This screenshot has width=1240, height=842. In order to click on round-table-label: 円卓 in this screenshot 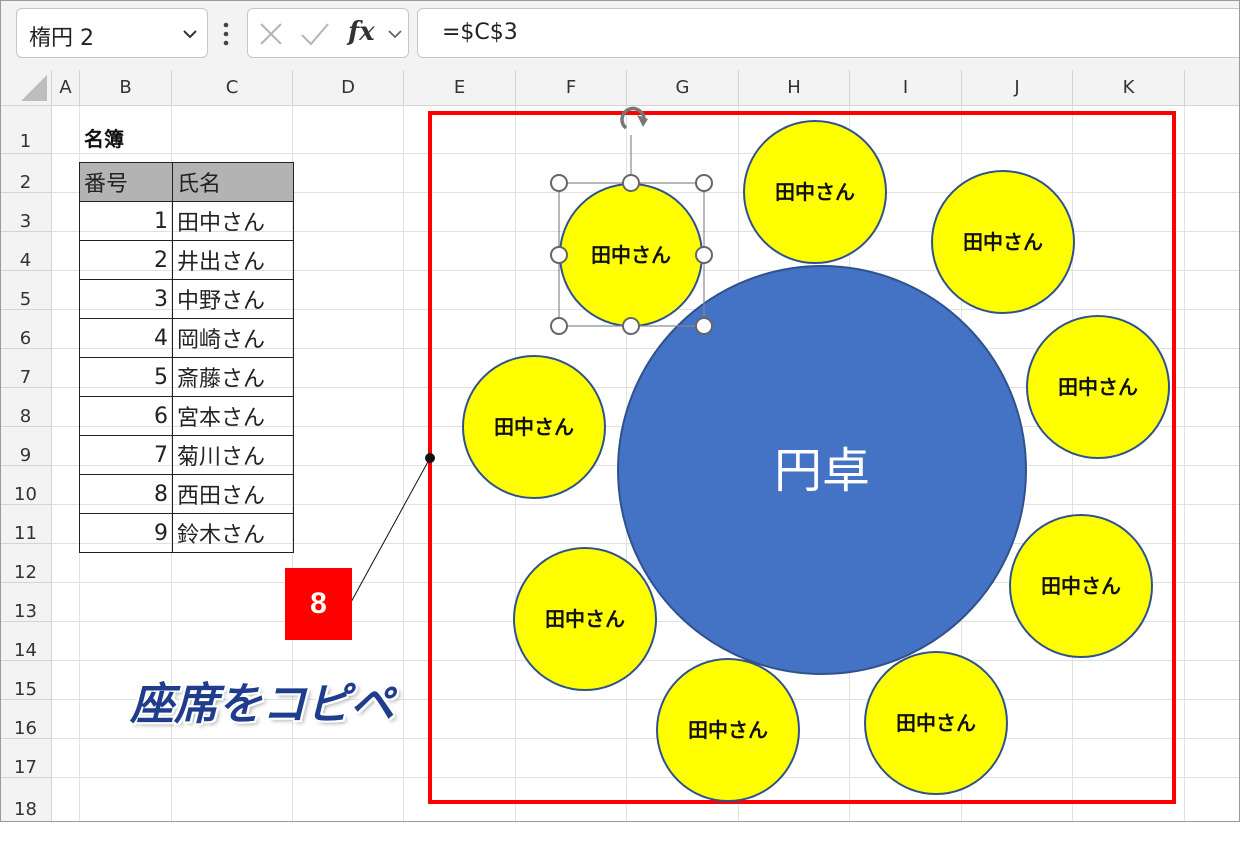, I will do `click(822, 471)`.